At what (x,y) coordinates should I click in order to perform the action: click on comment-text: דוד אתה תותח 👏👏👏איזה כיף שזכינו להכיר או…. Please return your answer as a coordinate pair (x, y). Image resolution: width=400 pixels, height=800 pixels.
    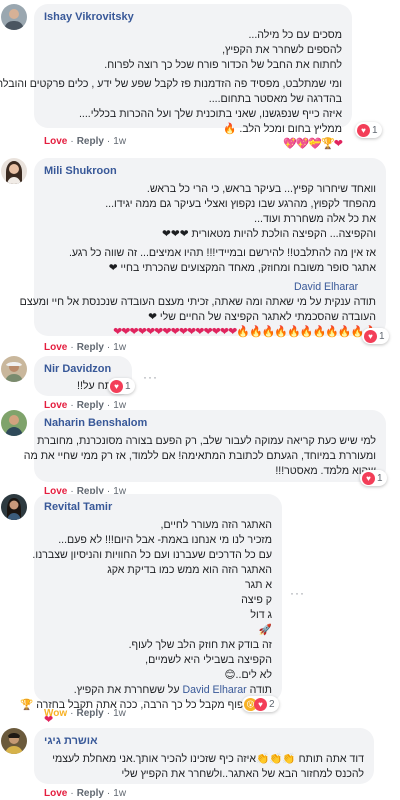
    Looking at the image, I should click on (208, 766).